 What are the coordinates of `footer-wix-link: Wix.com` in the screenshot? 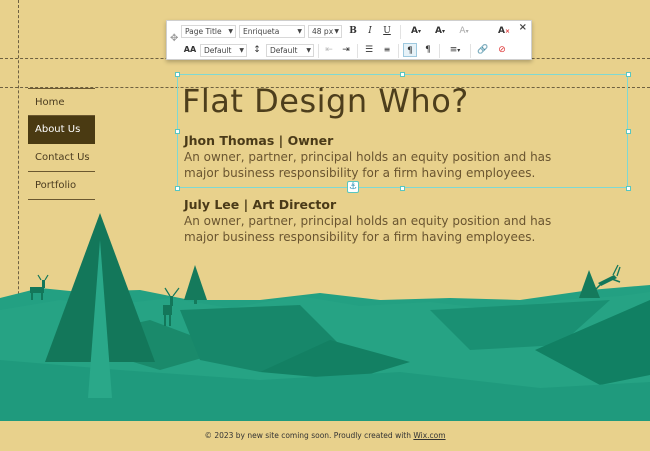 It's located at (429, 435).